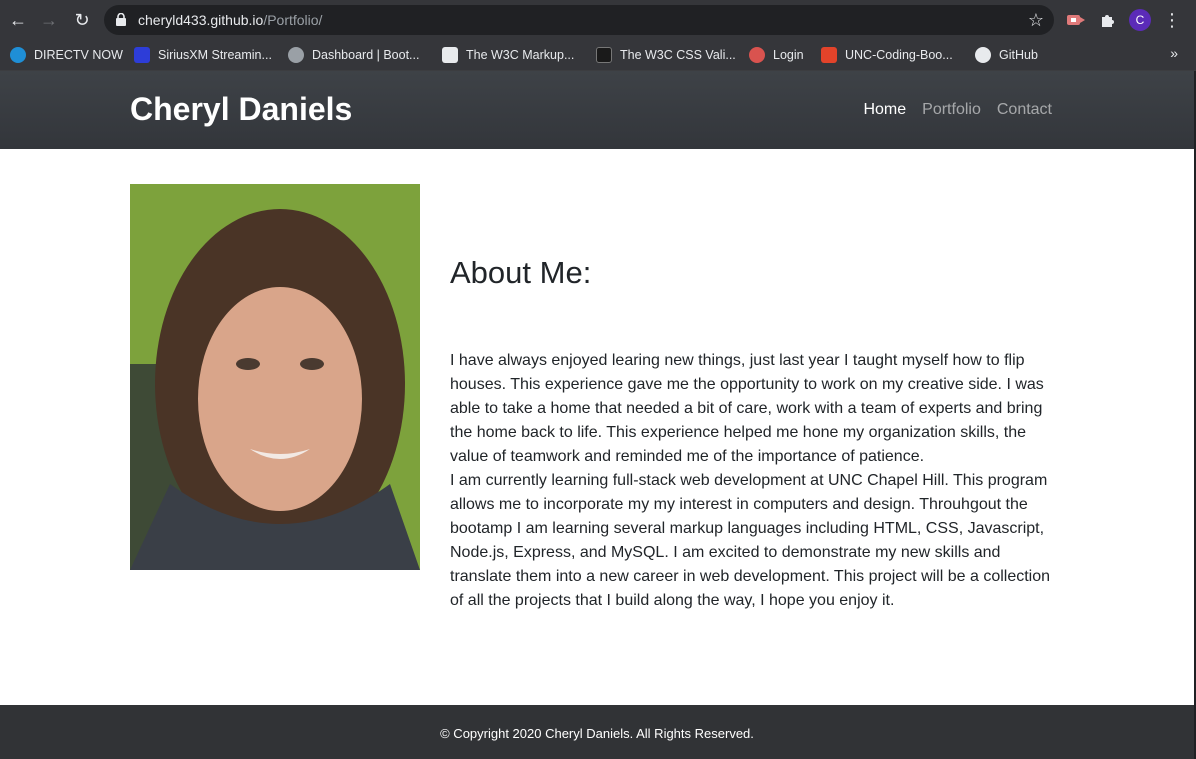 This screenshot has height=759, width=1196. What do you see at coordinates (579, 20) in the screenshot?
I see `address-bar: cheryld433.github.io/Portfolio/ ☆` at bounding box center [579, 20].